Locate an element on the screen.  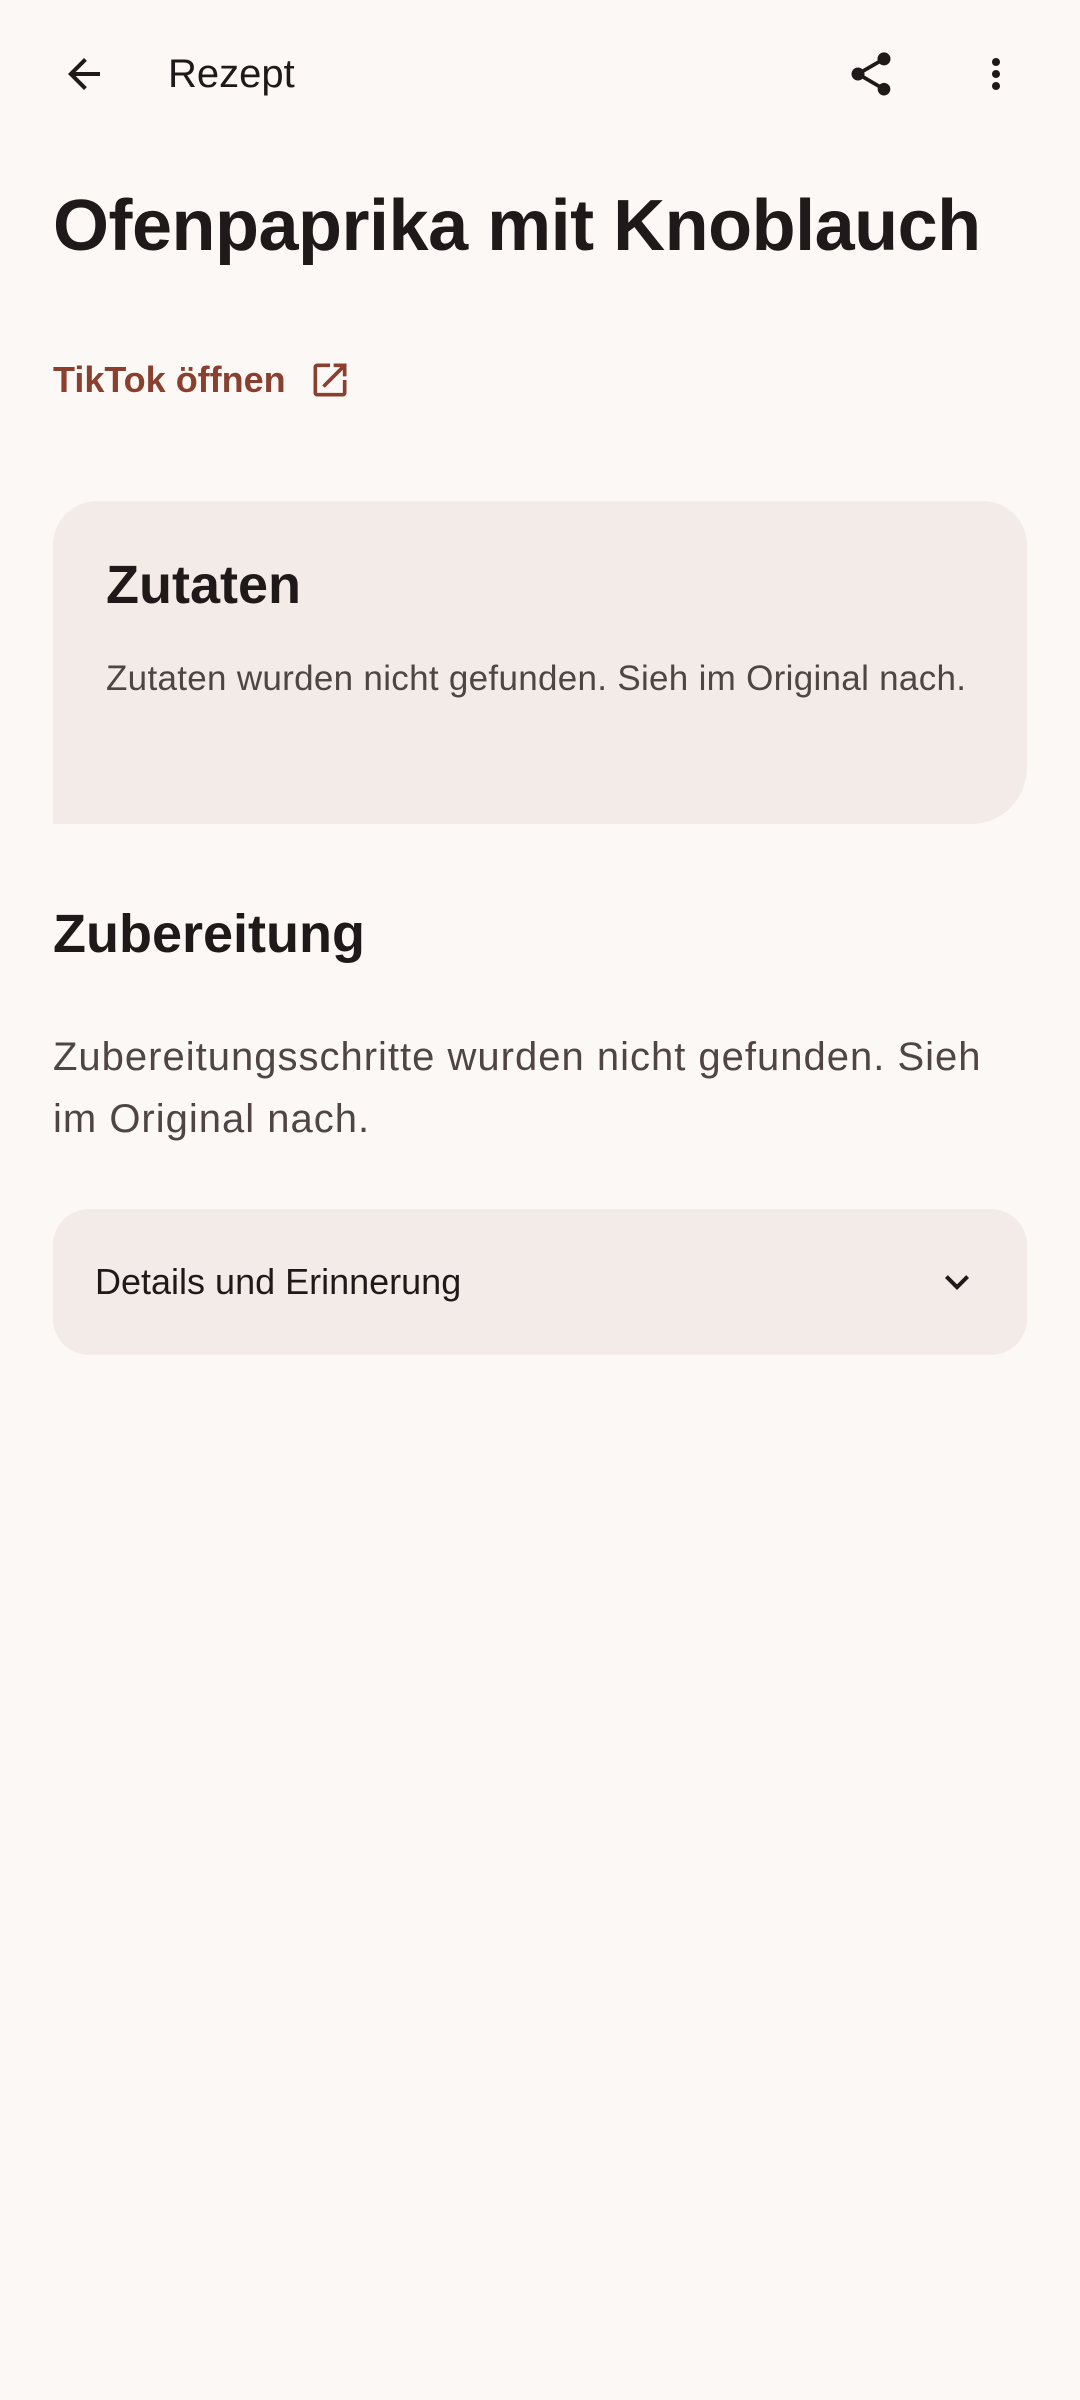
details-reminder-label: Details und Erinnerung is located at coordinates (278, 1281).